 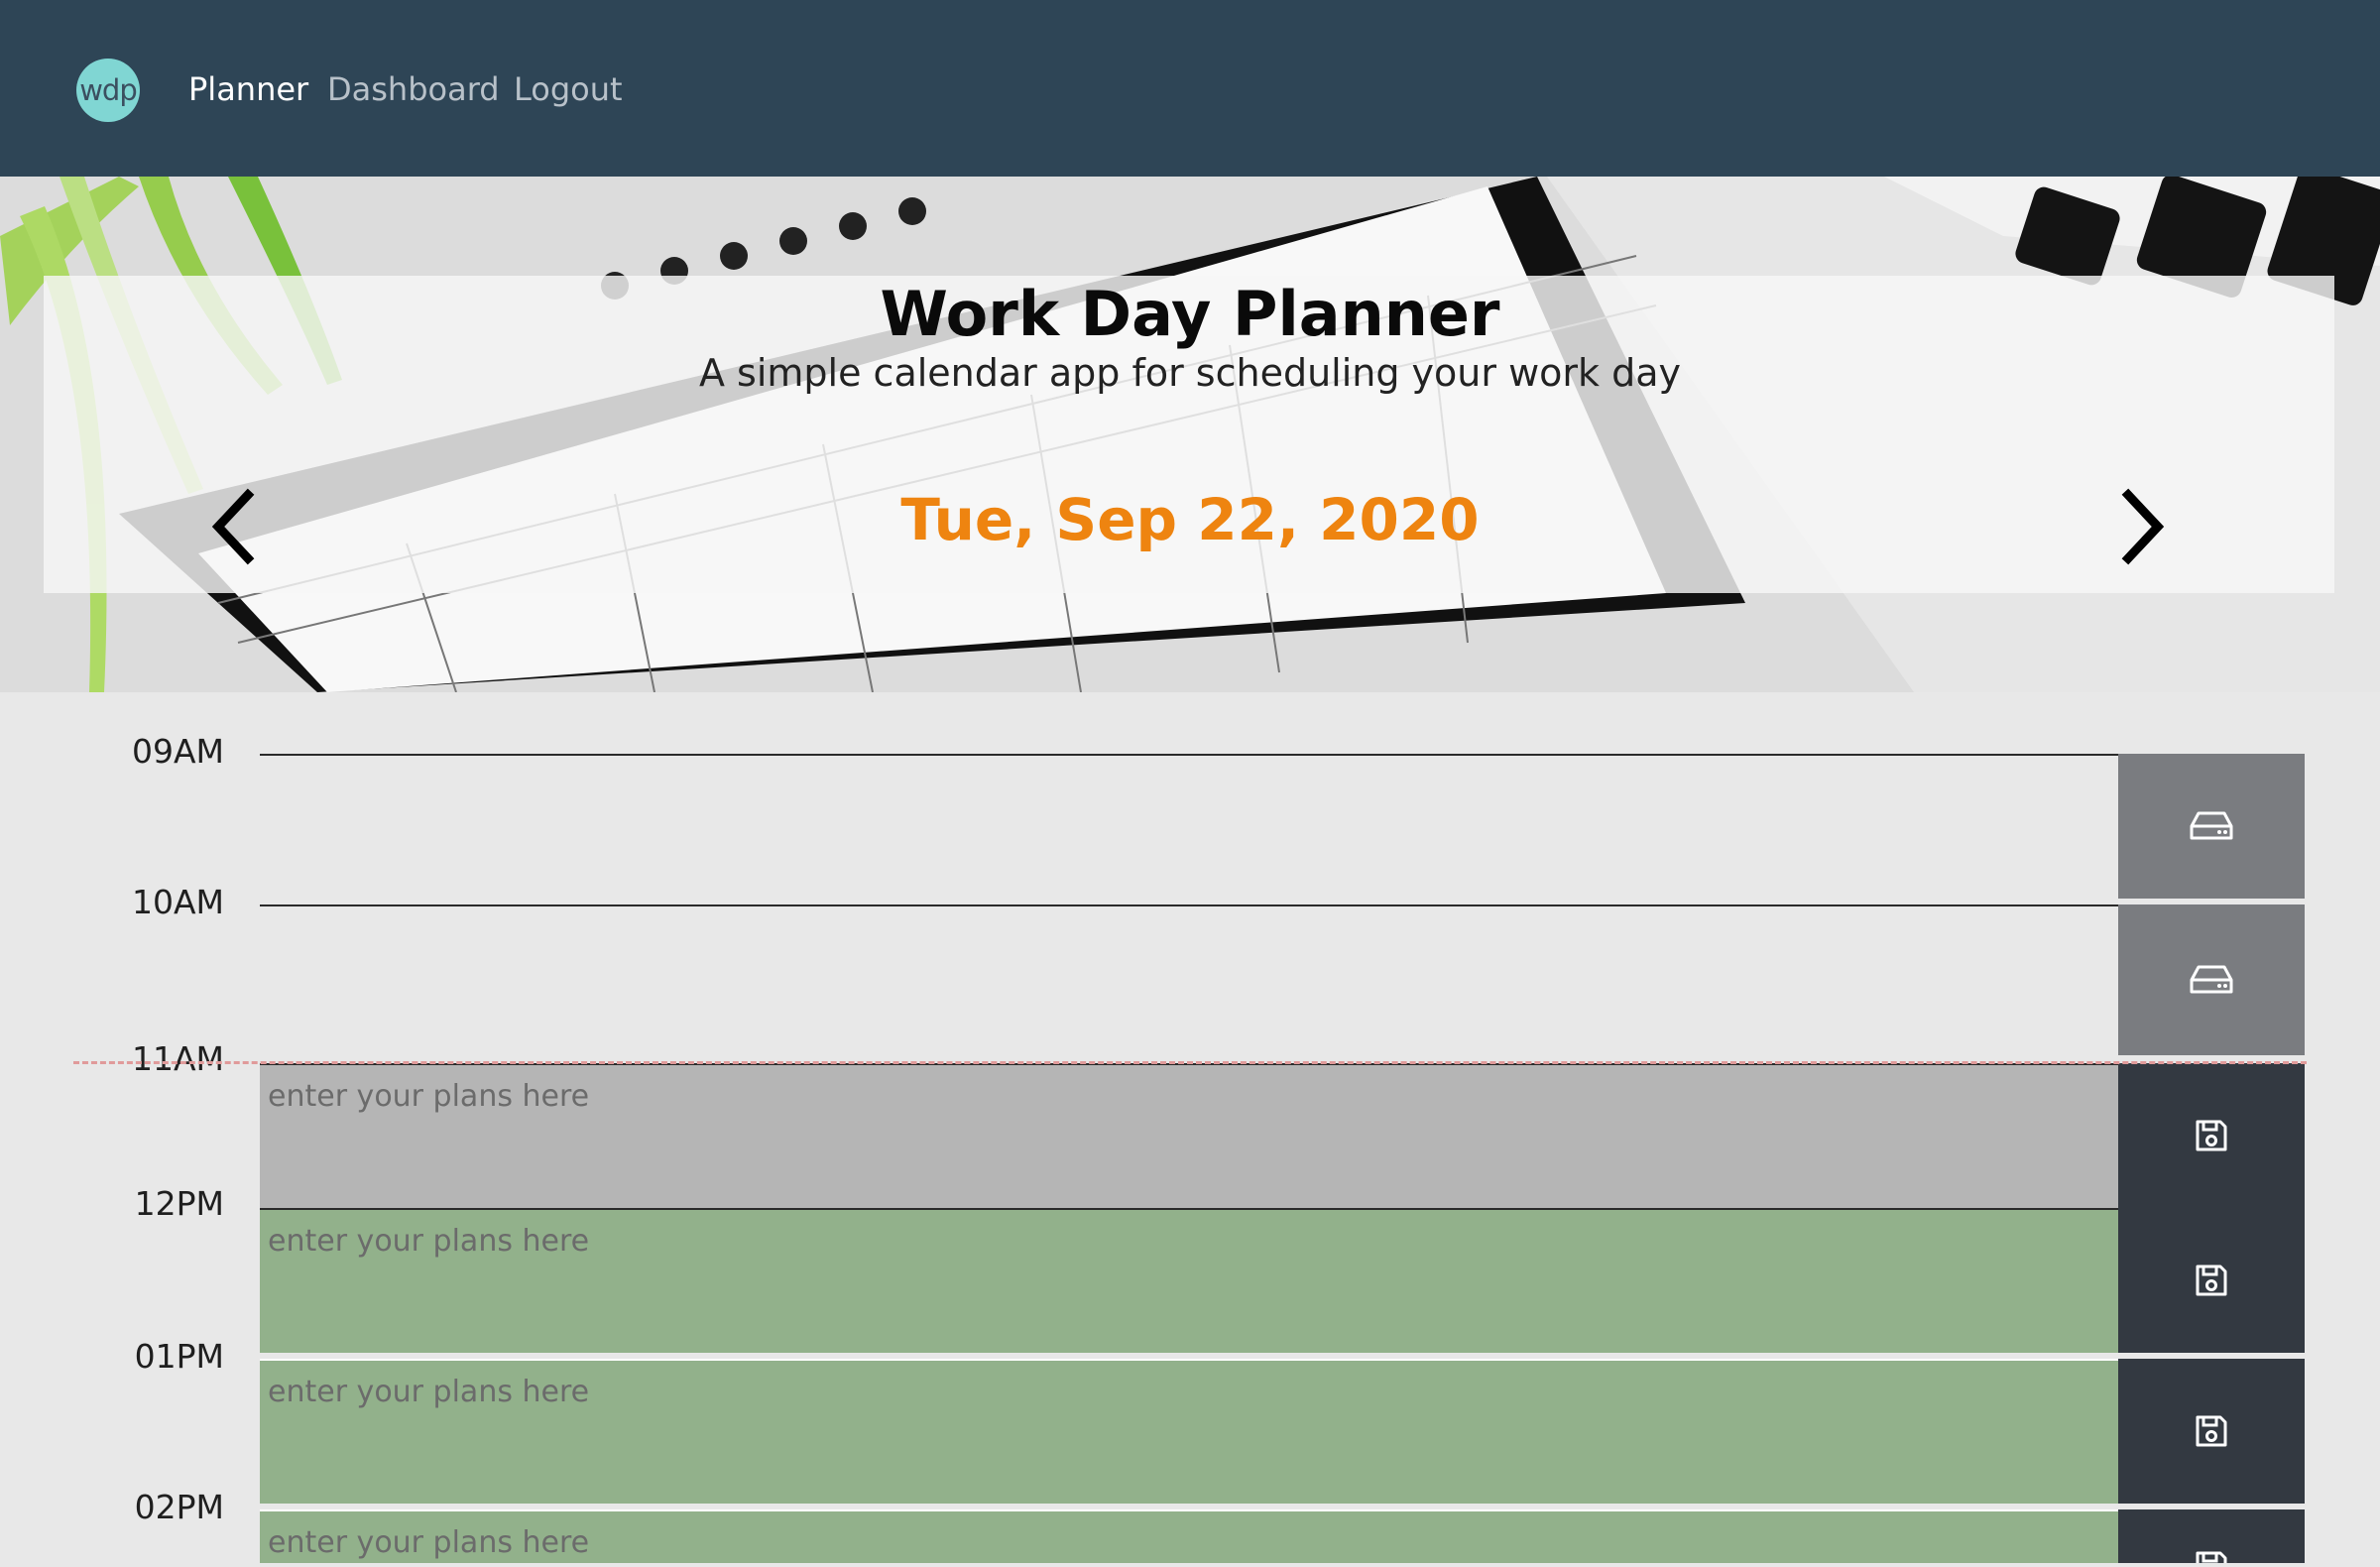 What do you see at coordinates (179, 1203) in the screenshot?
I see `hour-label: 12PM` at bounding box center [179, 1203].